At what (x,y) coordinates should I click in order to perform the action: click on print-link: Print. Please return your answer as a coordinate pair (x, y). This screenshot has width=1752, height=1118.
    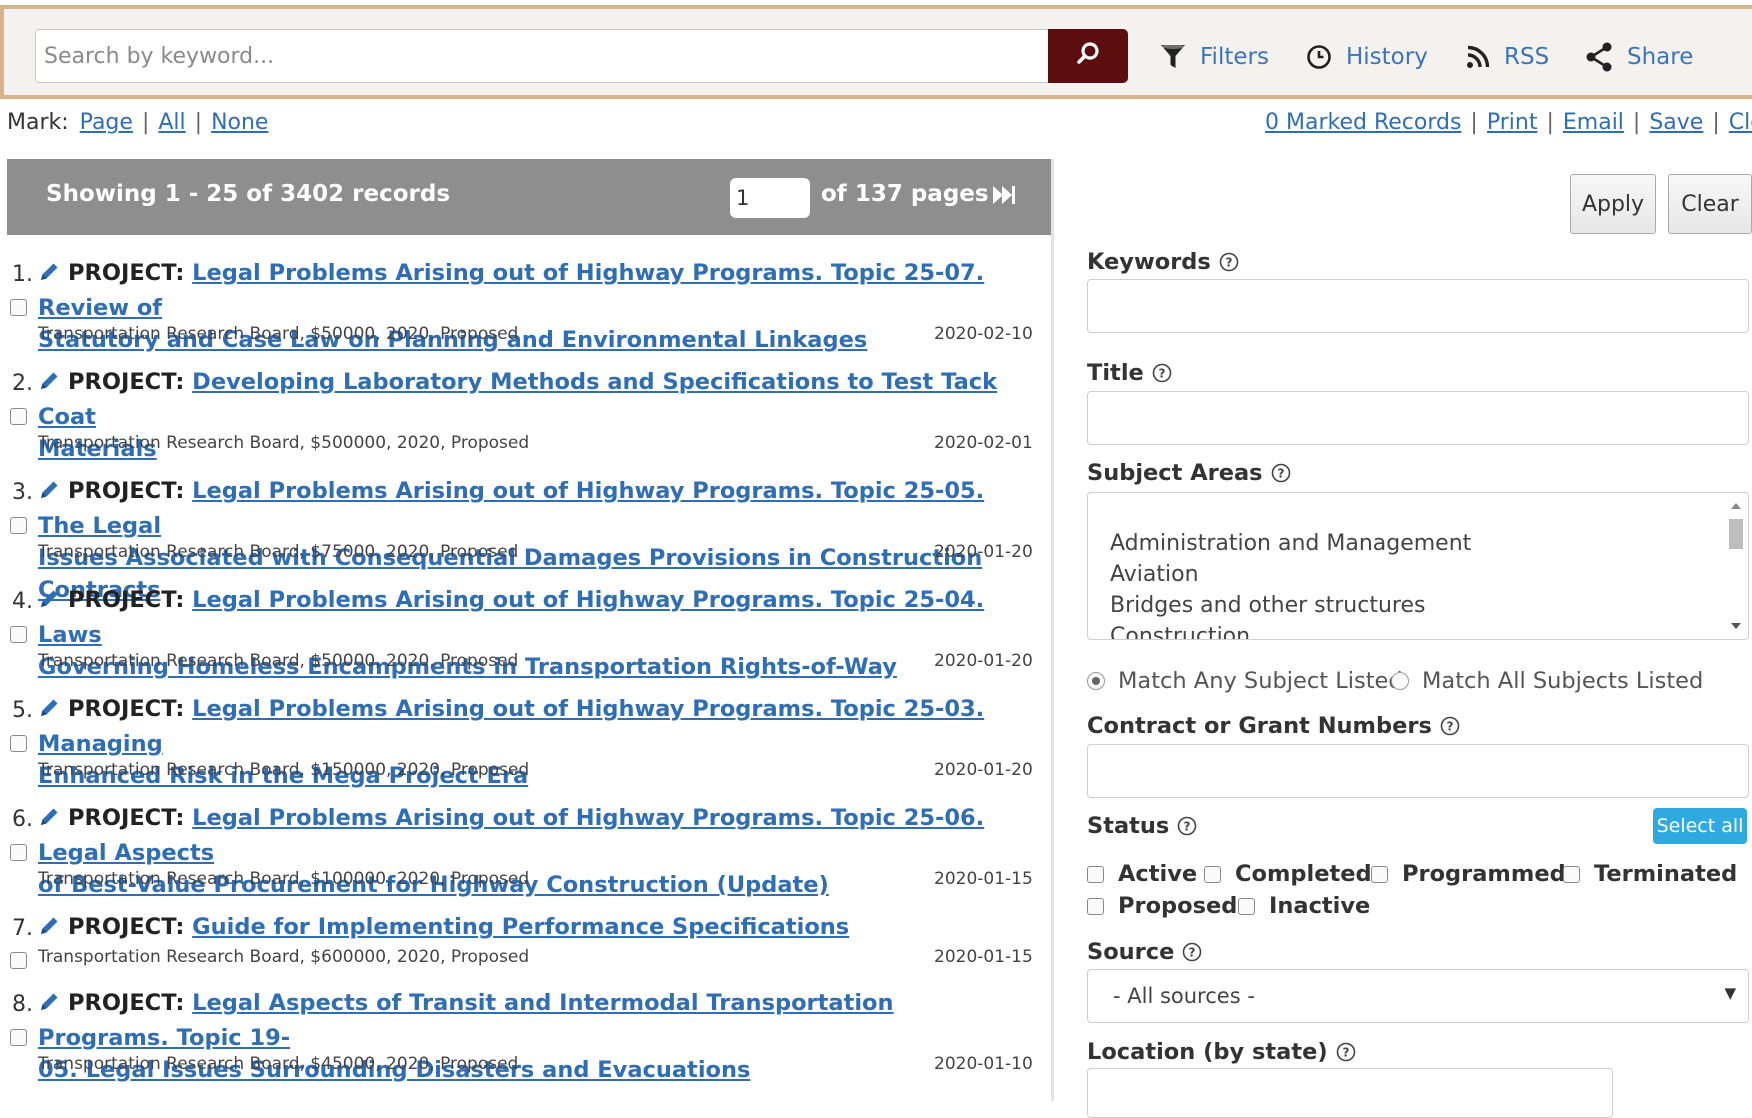
    Looking at the image, I should click on (1512, 122).